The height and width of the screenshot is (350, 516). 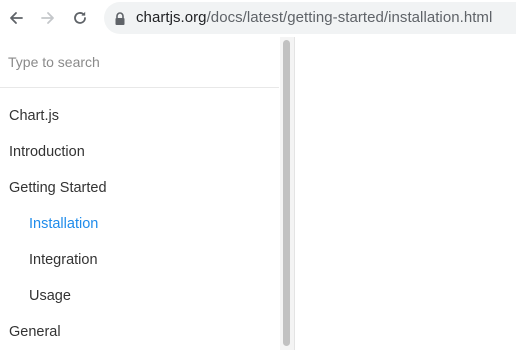 I want to click on sidebar-scrollbar, so click(x=287, y=193).